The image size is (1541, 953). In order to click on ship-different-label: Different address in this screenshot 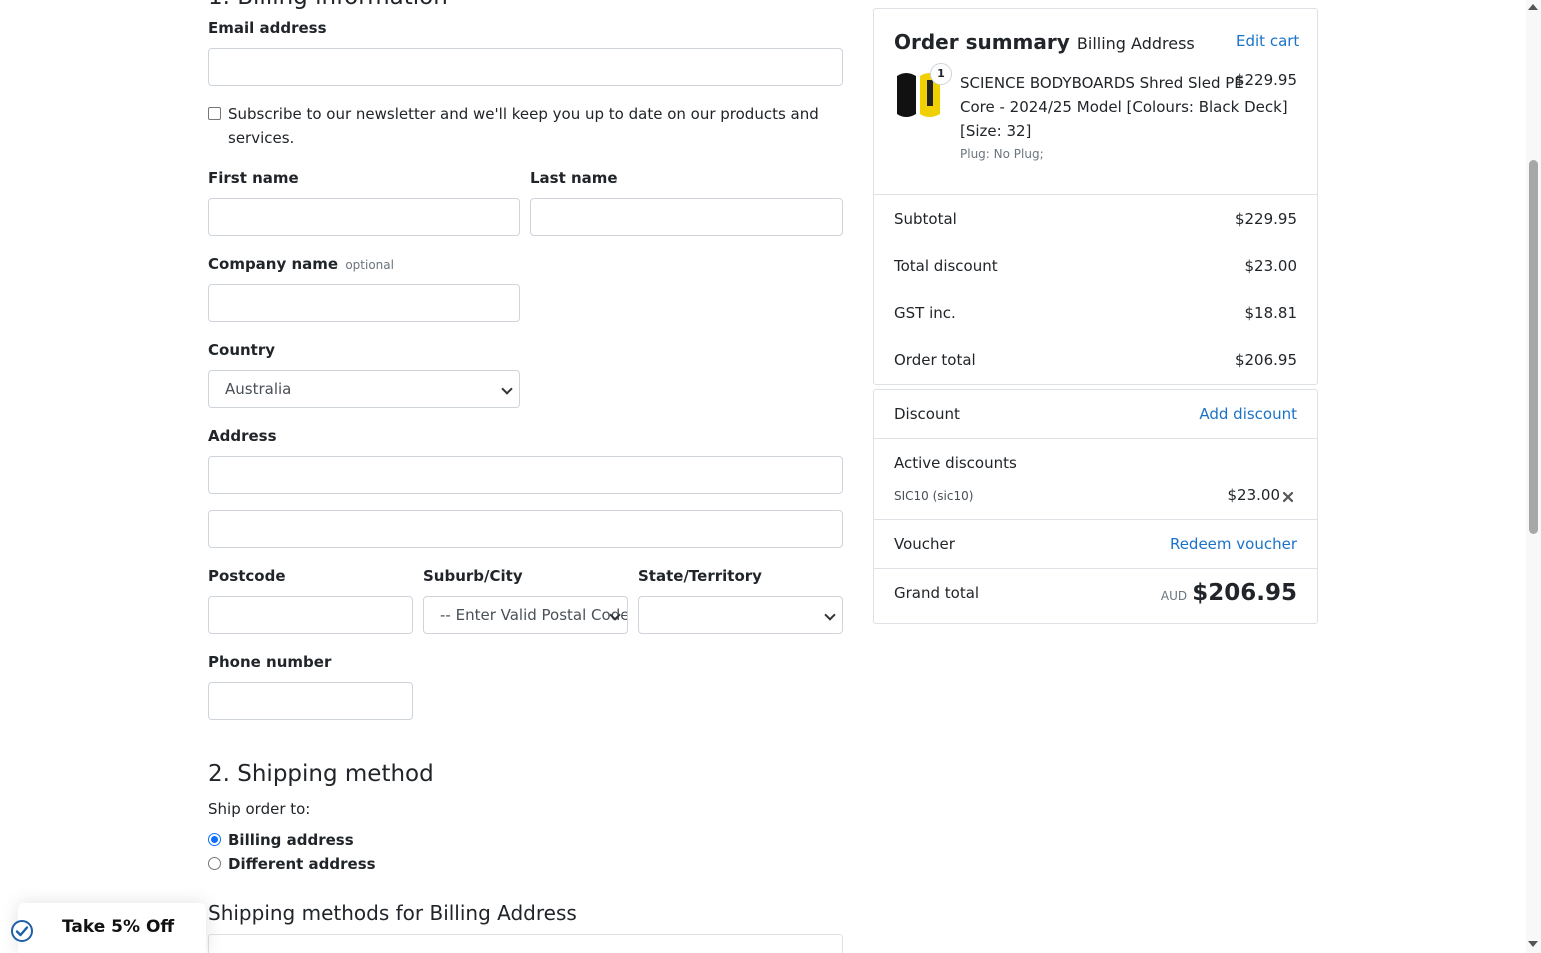, I will do `click(302, 864)`.